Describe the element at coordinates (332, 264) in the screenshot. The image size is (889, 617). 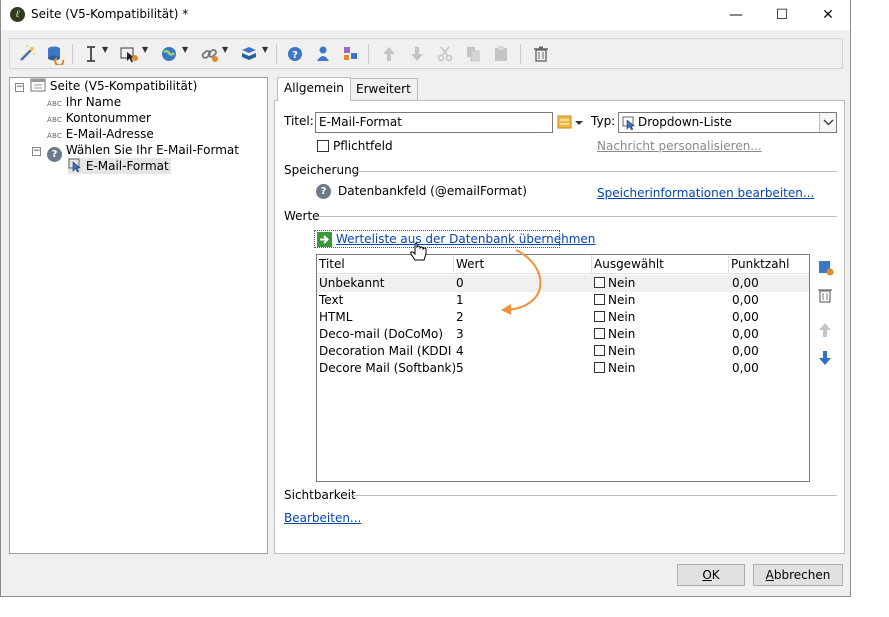
I see `column-header-title: Titel` at that location.